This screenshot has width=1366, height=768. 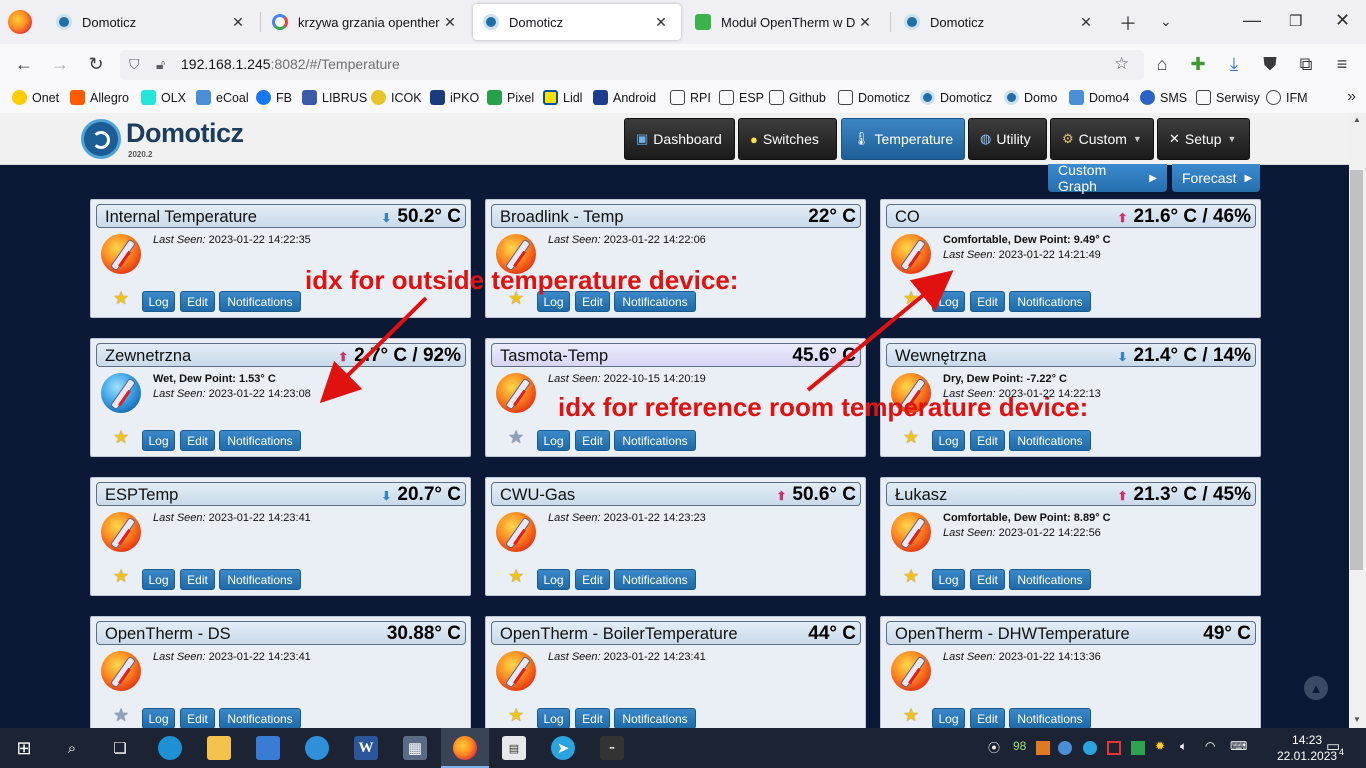 I want to click on insecure-lock-icon: 🔓︎, so click(x=160, y=64).